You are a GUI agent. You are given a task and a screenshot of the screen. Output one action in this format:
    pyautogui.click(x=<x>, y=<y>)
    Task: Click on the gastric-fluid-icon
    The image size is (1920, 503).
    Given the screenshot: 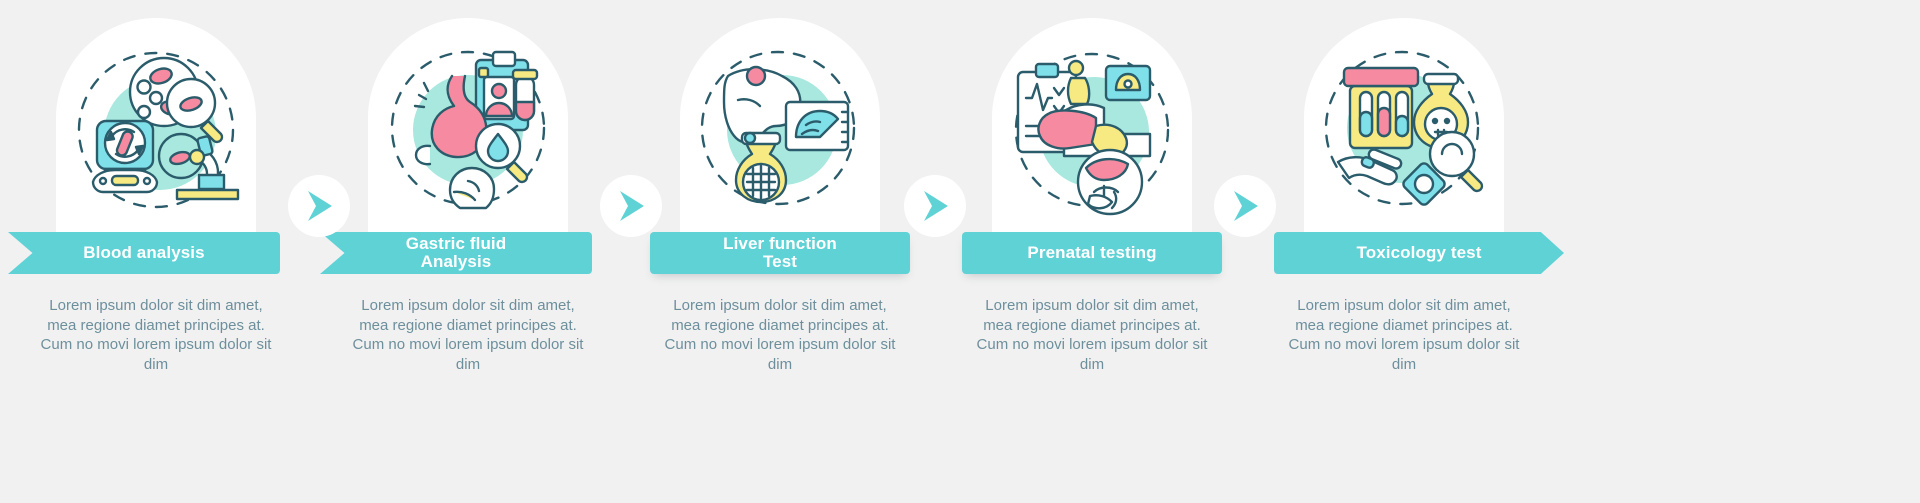 What is the action you would take?
    pyautogui.click(x=468, y=130)
    